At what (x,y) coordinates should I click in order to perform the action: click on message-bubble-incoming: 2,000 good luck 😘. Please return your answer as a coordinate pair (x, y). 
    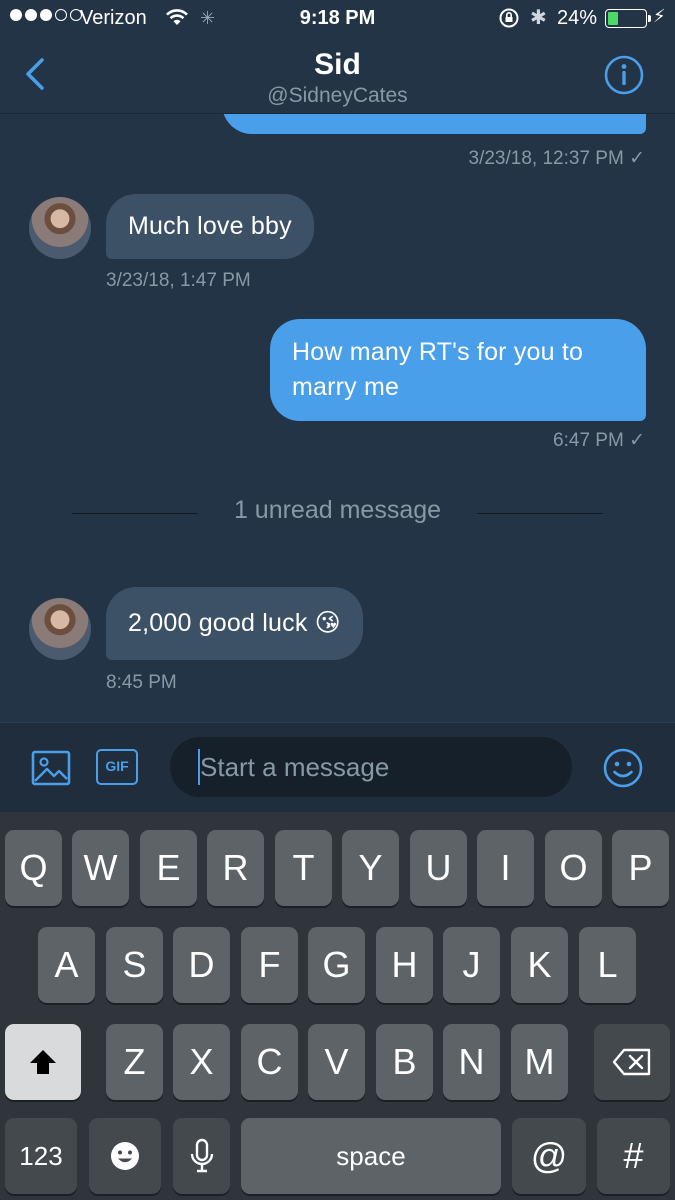
    Looking at the image, I should click on (234, 623).